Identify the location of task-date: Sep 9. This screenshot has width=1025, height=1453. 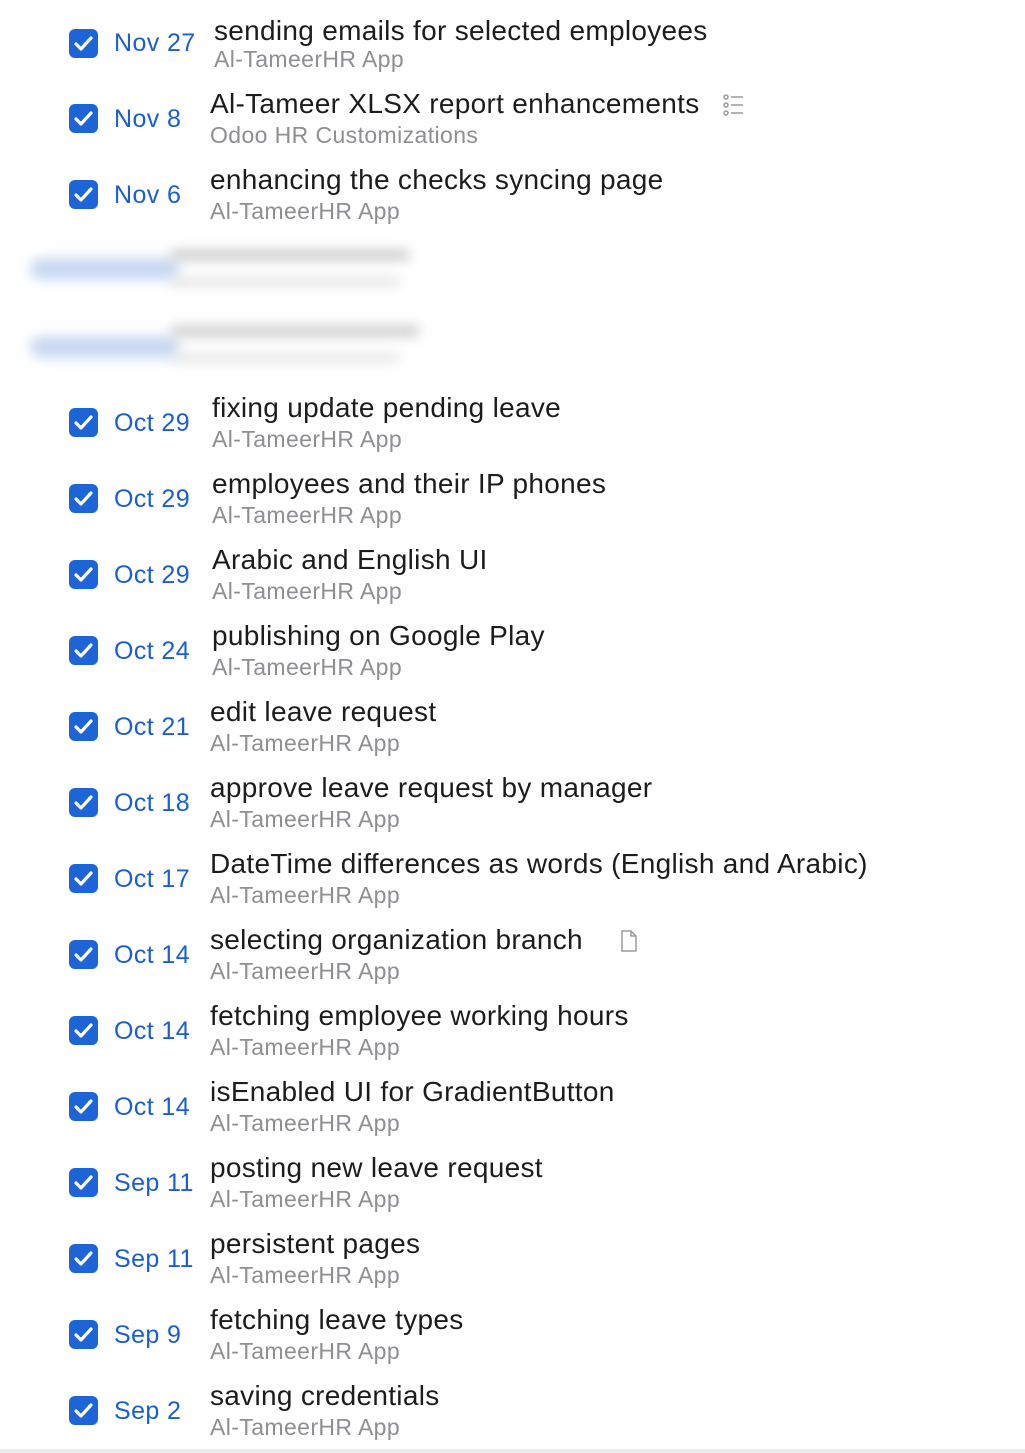
(148, 1335).